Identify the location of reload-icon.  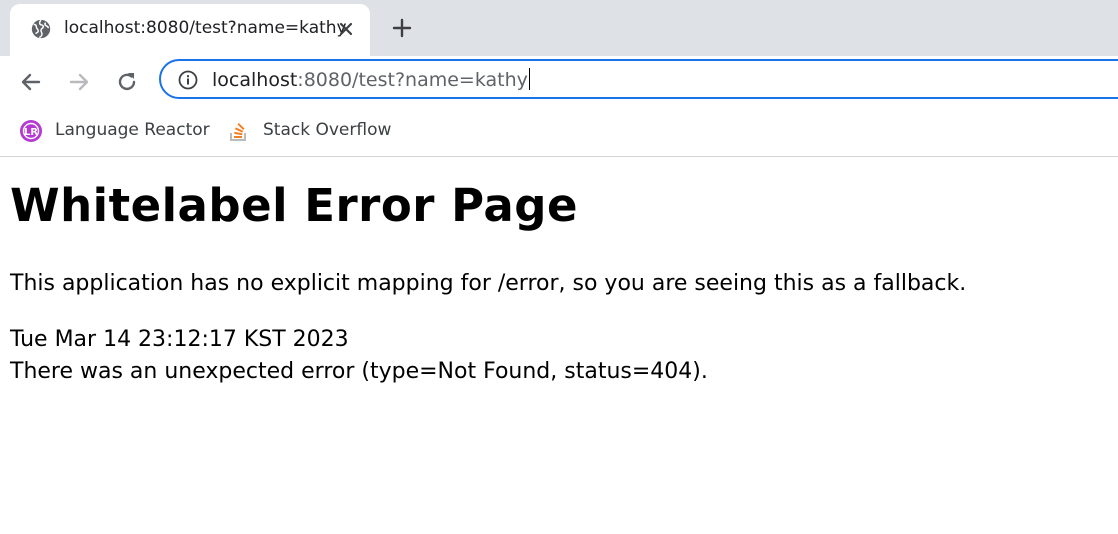
(127, 82).